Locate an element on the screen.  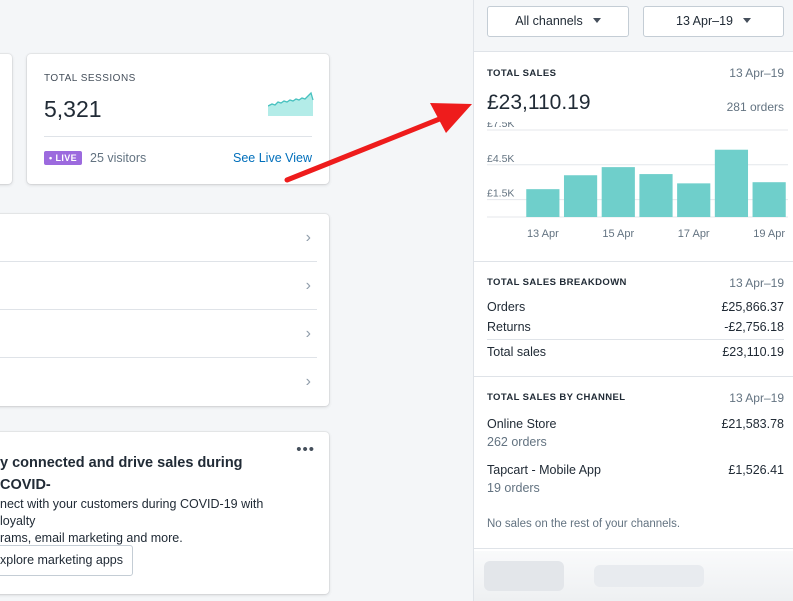
breakdown-returns-label: Returns is located at coordinates (509, 327).